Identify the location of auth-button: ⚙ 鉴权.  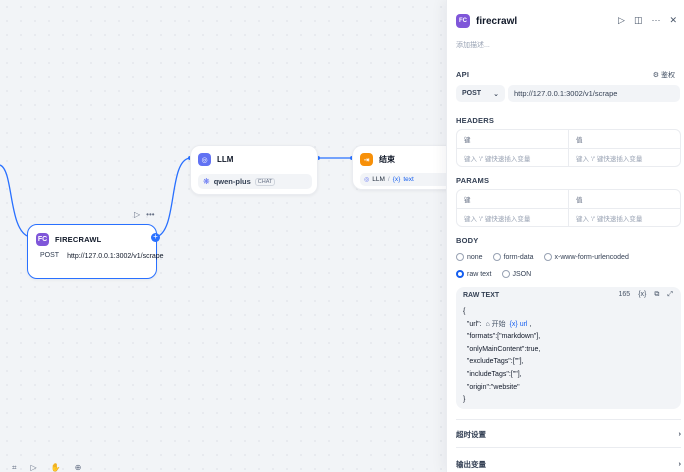
(664, 75).